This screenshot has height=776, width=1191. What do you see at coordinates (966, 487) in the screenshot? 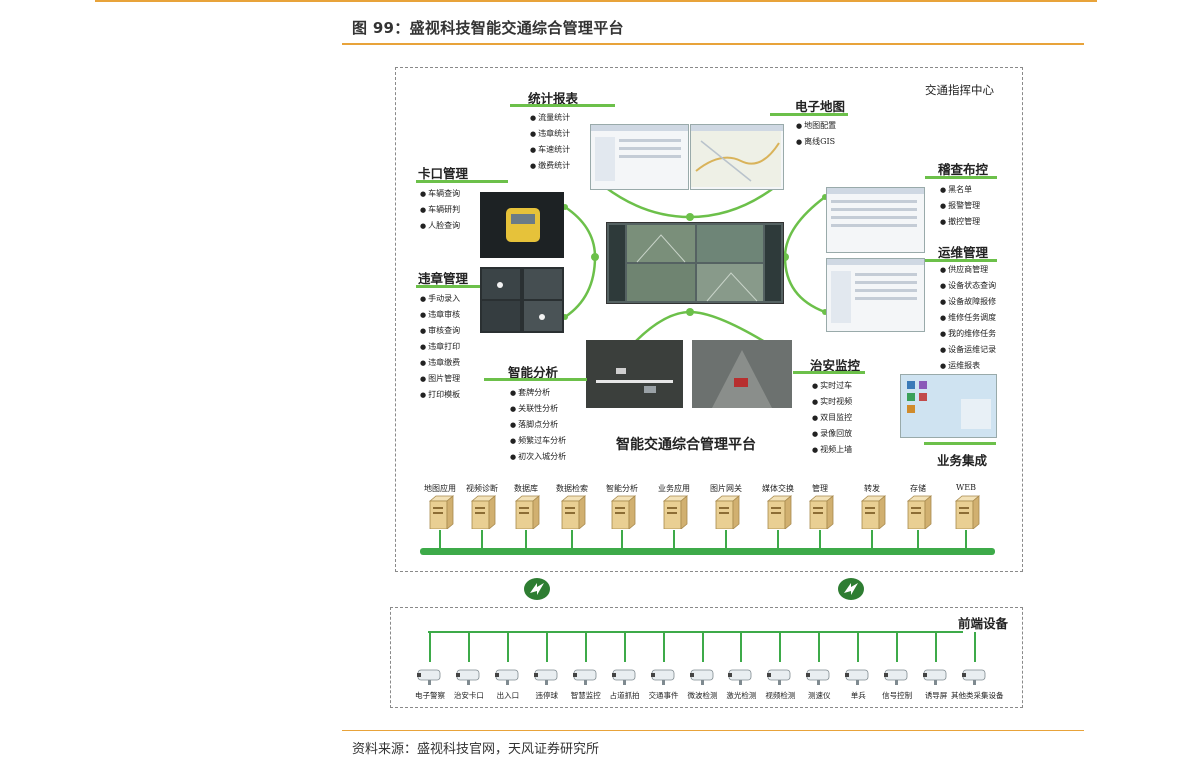
I see `server-label: WEB` at bounding box center [966, 487].